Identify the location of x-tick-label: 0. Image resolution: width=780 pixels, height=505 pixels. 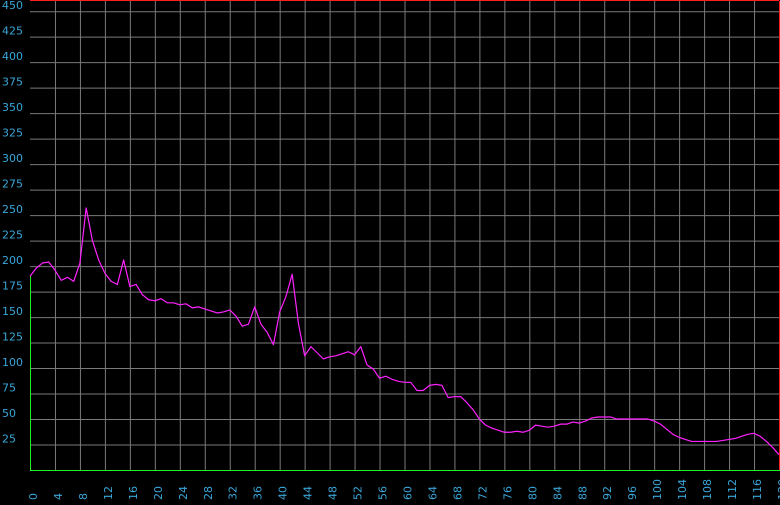
(33, 496).